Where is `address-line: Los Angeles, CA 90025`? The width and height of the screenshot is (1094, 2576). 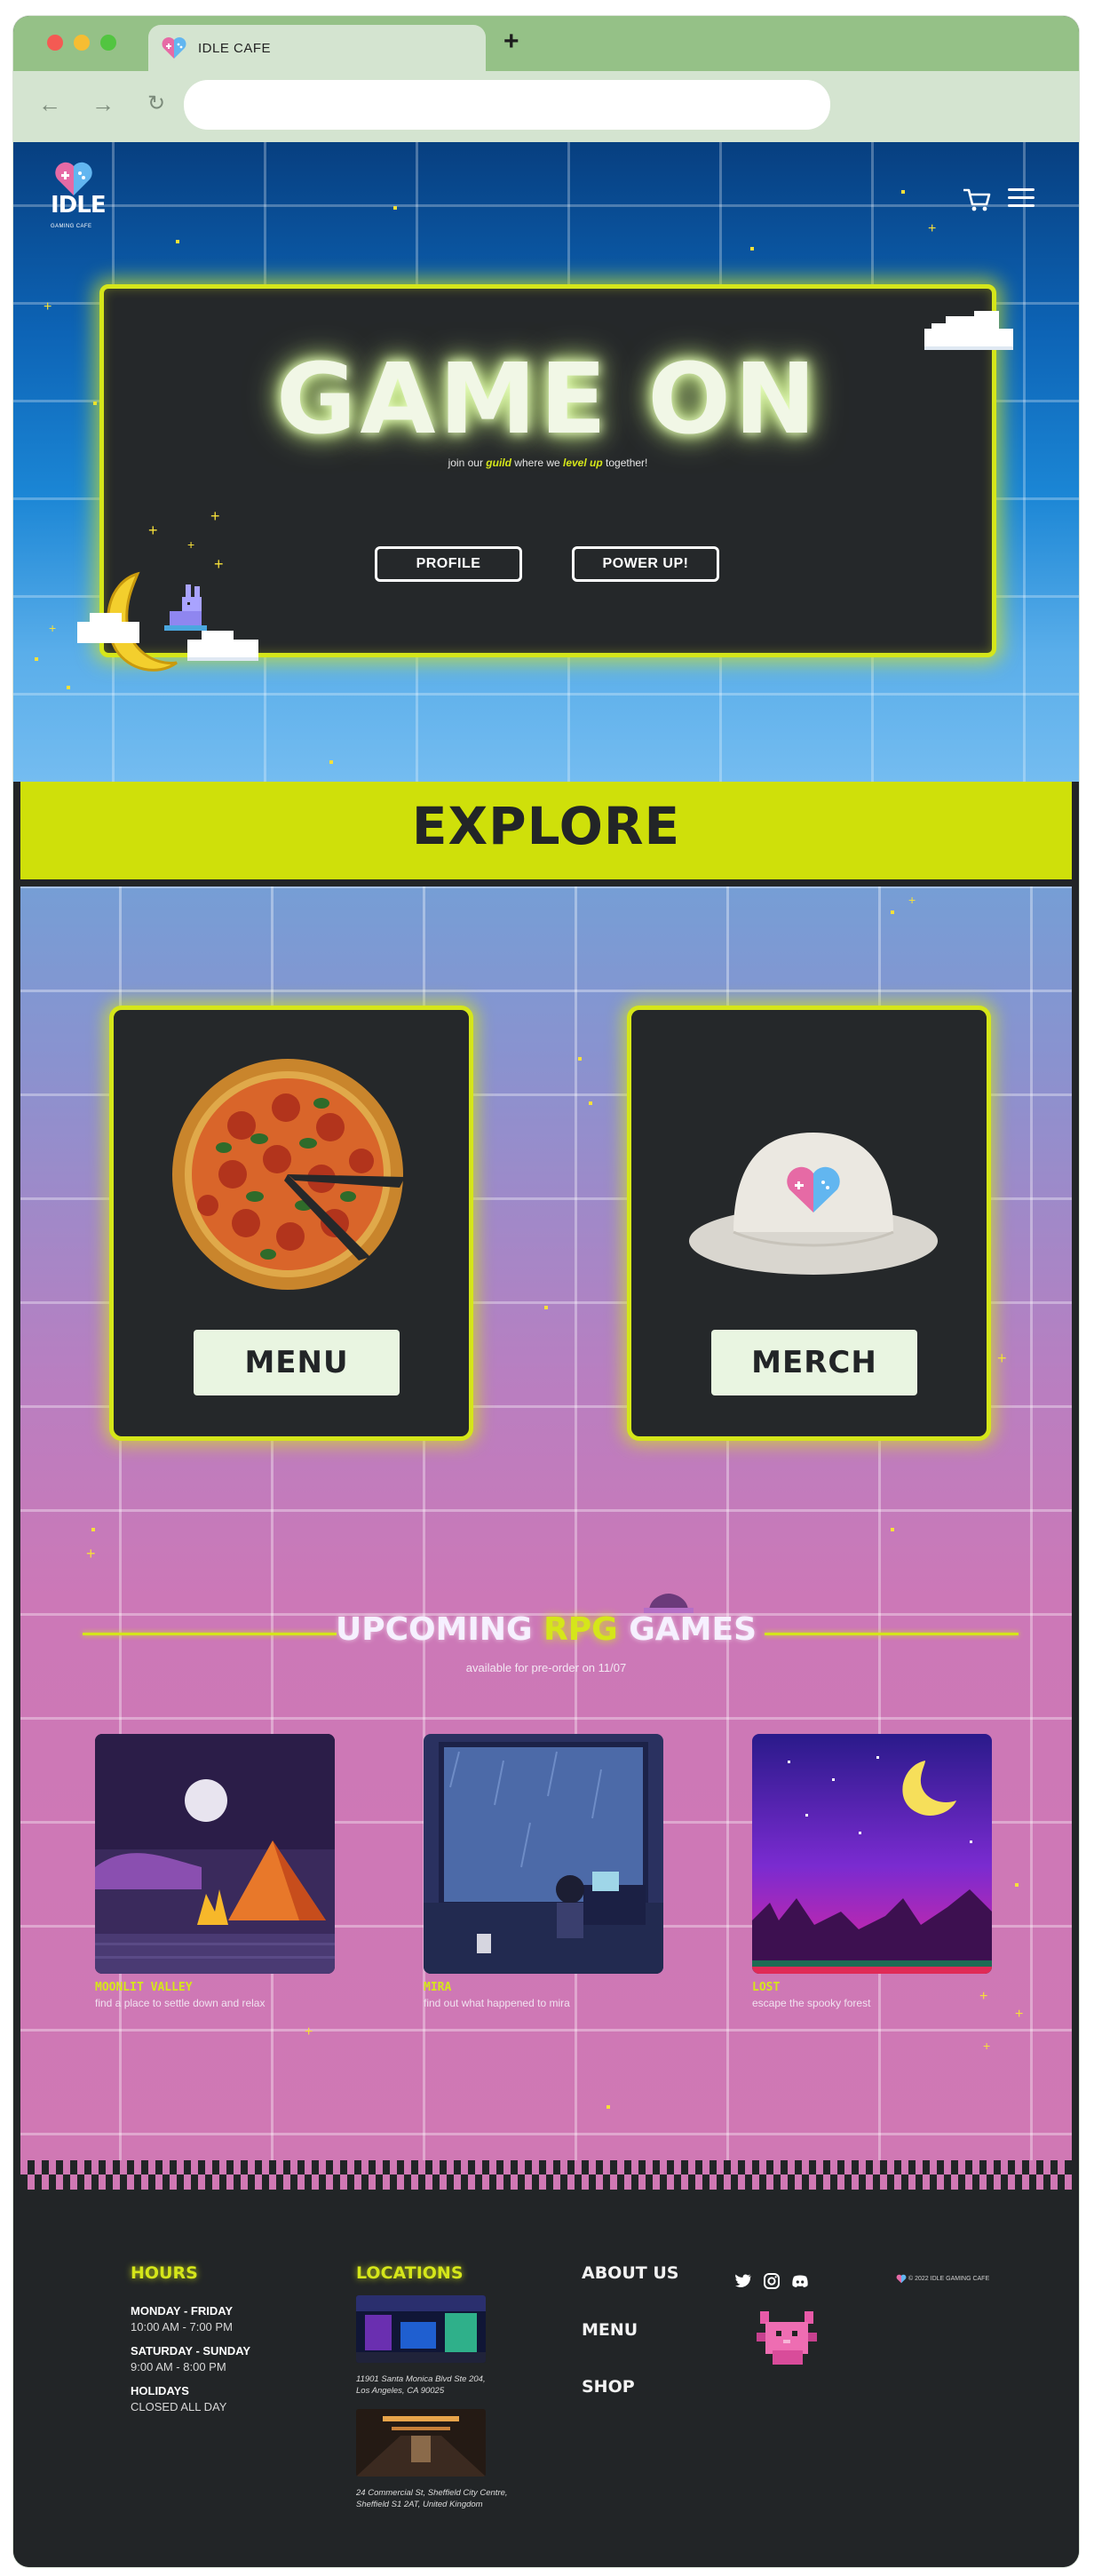
address-line: Los Angeles, CA 90025 is located at coordinates (401, 2391).